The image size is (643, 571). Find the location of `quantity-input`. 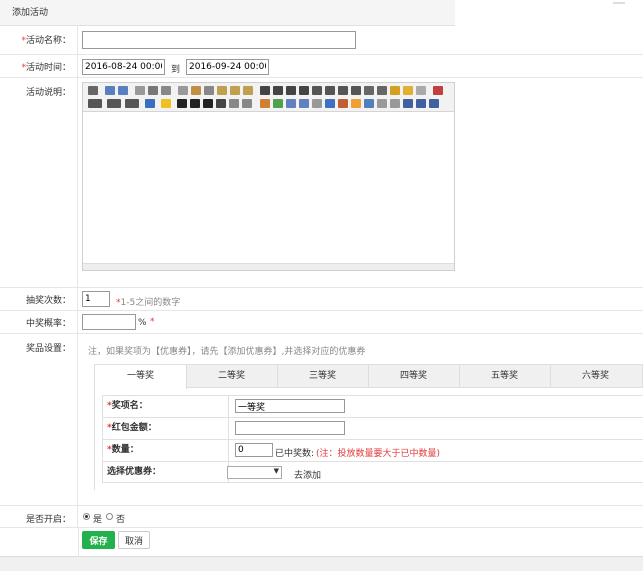

quantity-input is located at coordinates (254, 450).